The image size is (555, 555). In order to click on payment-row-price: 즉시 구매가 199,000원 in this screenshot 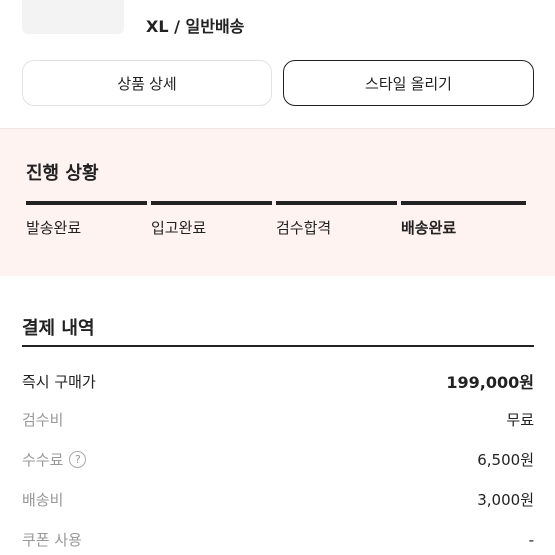, I will do `click(278, 381)`.